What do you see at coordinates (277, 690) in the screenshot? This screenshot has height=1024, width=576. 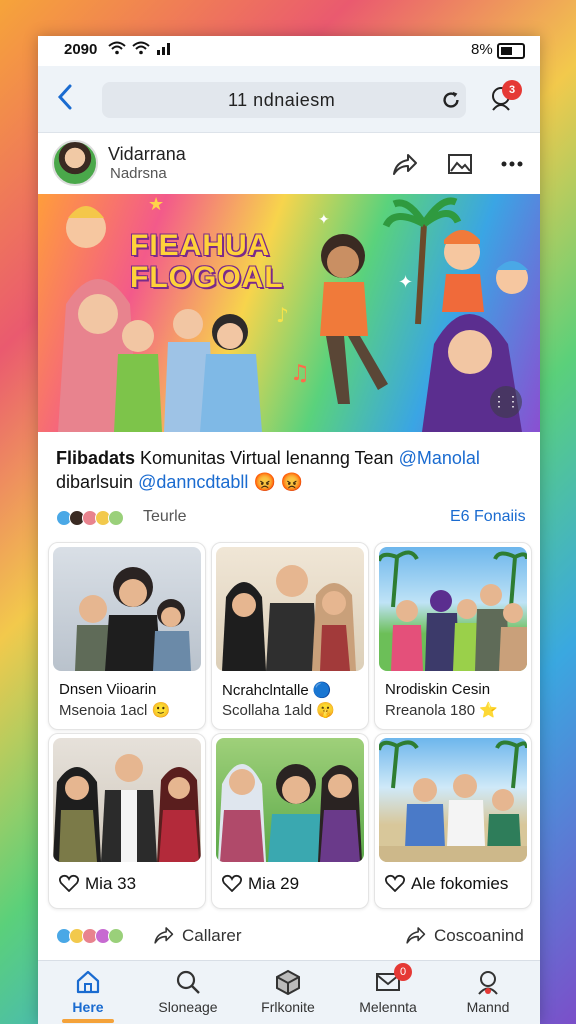 I see `card-title: Ncrahclntalle 🔵` at bounding box center [277, 690].